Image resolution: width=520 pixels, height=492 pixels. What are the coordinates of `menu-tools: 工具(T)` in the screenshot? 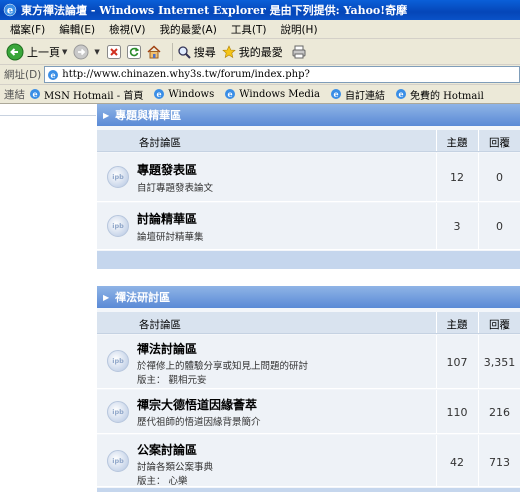 It's located at (249, 29).